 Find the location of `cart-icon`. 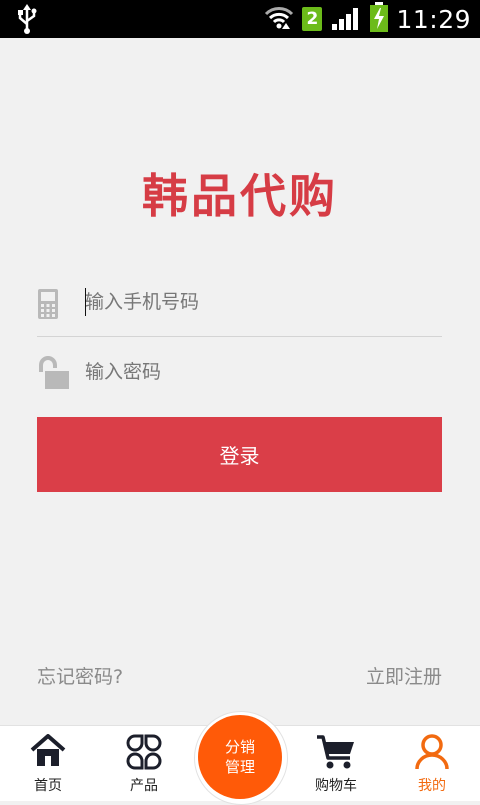

cart-icon is located at coordinates (336, 754).